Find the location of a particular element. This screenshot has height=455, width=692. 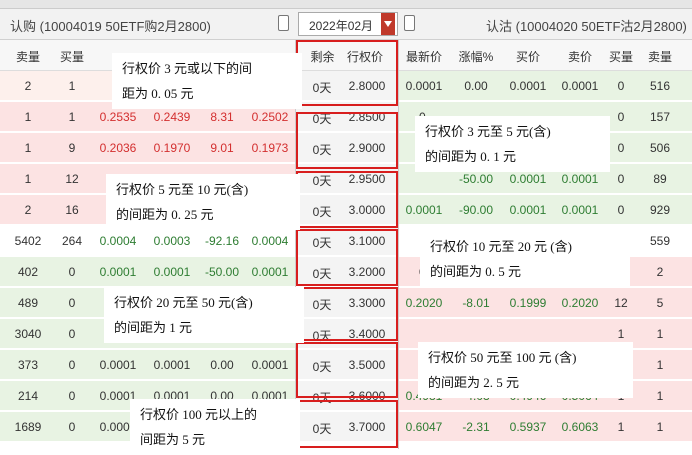

call-quote-cell: -92.16 is located at coordinates (222, 241).